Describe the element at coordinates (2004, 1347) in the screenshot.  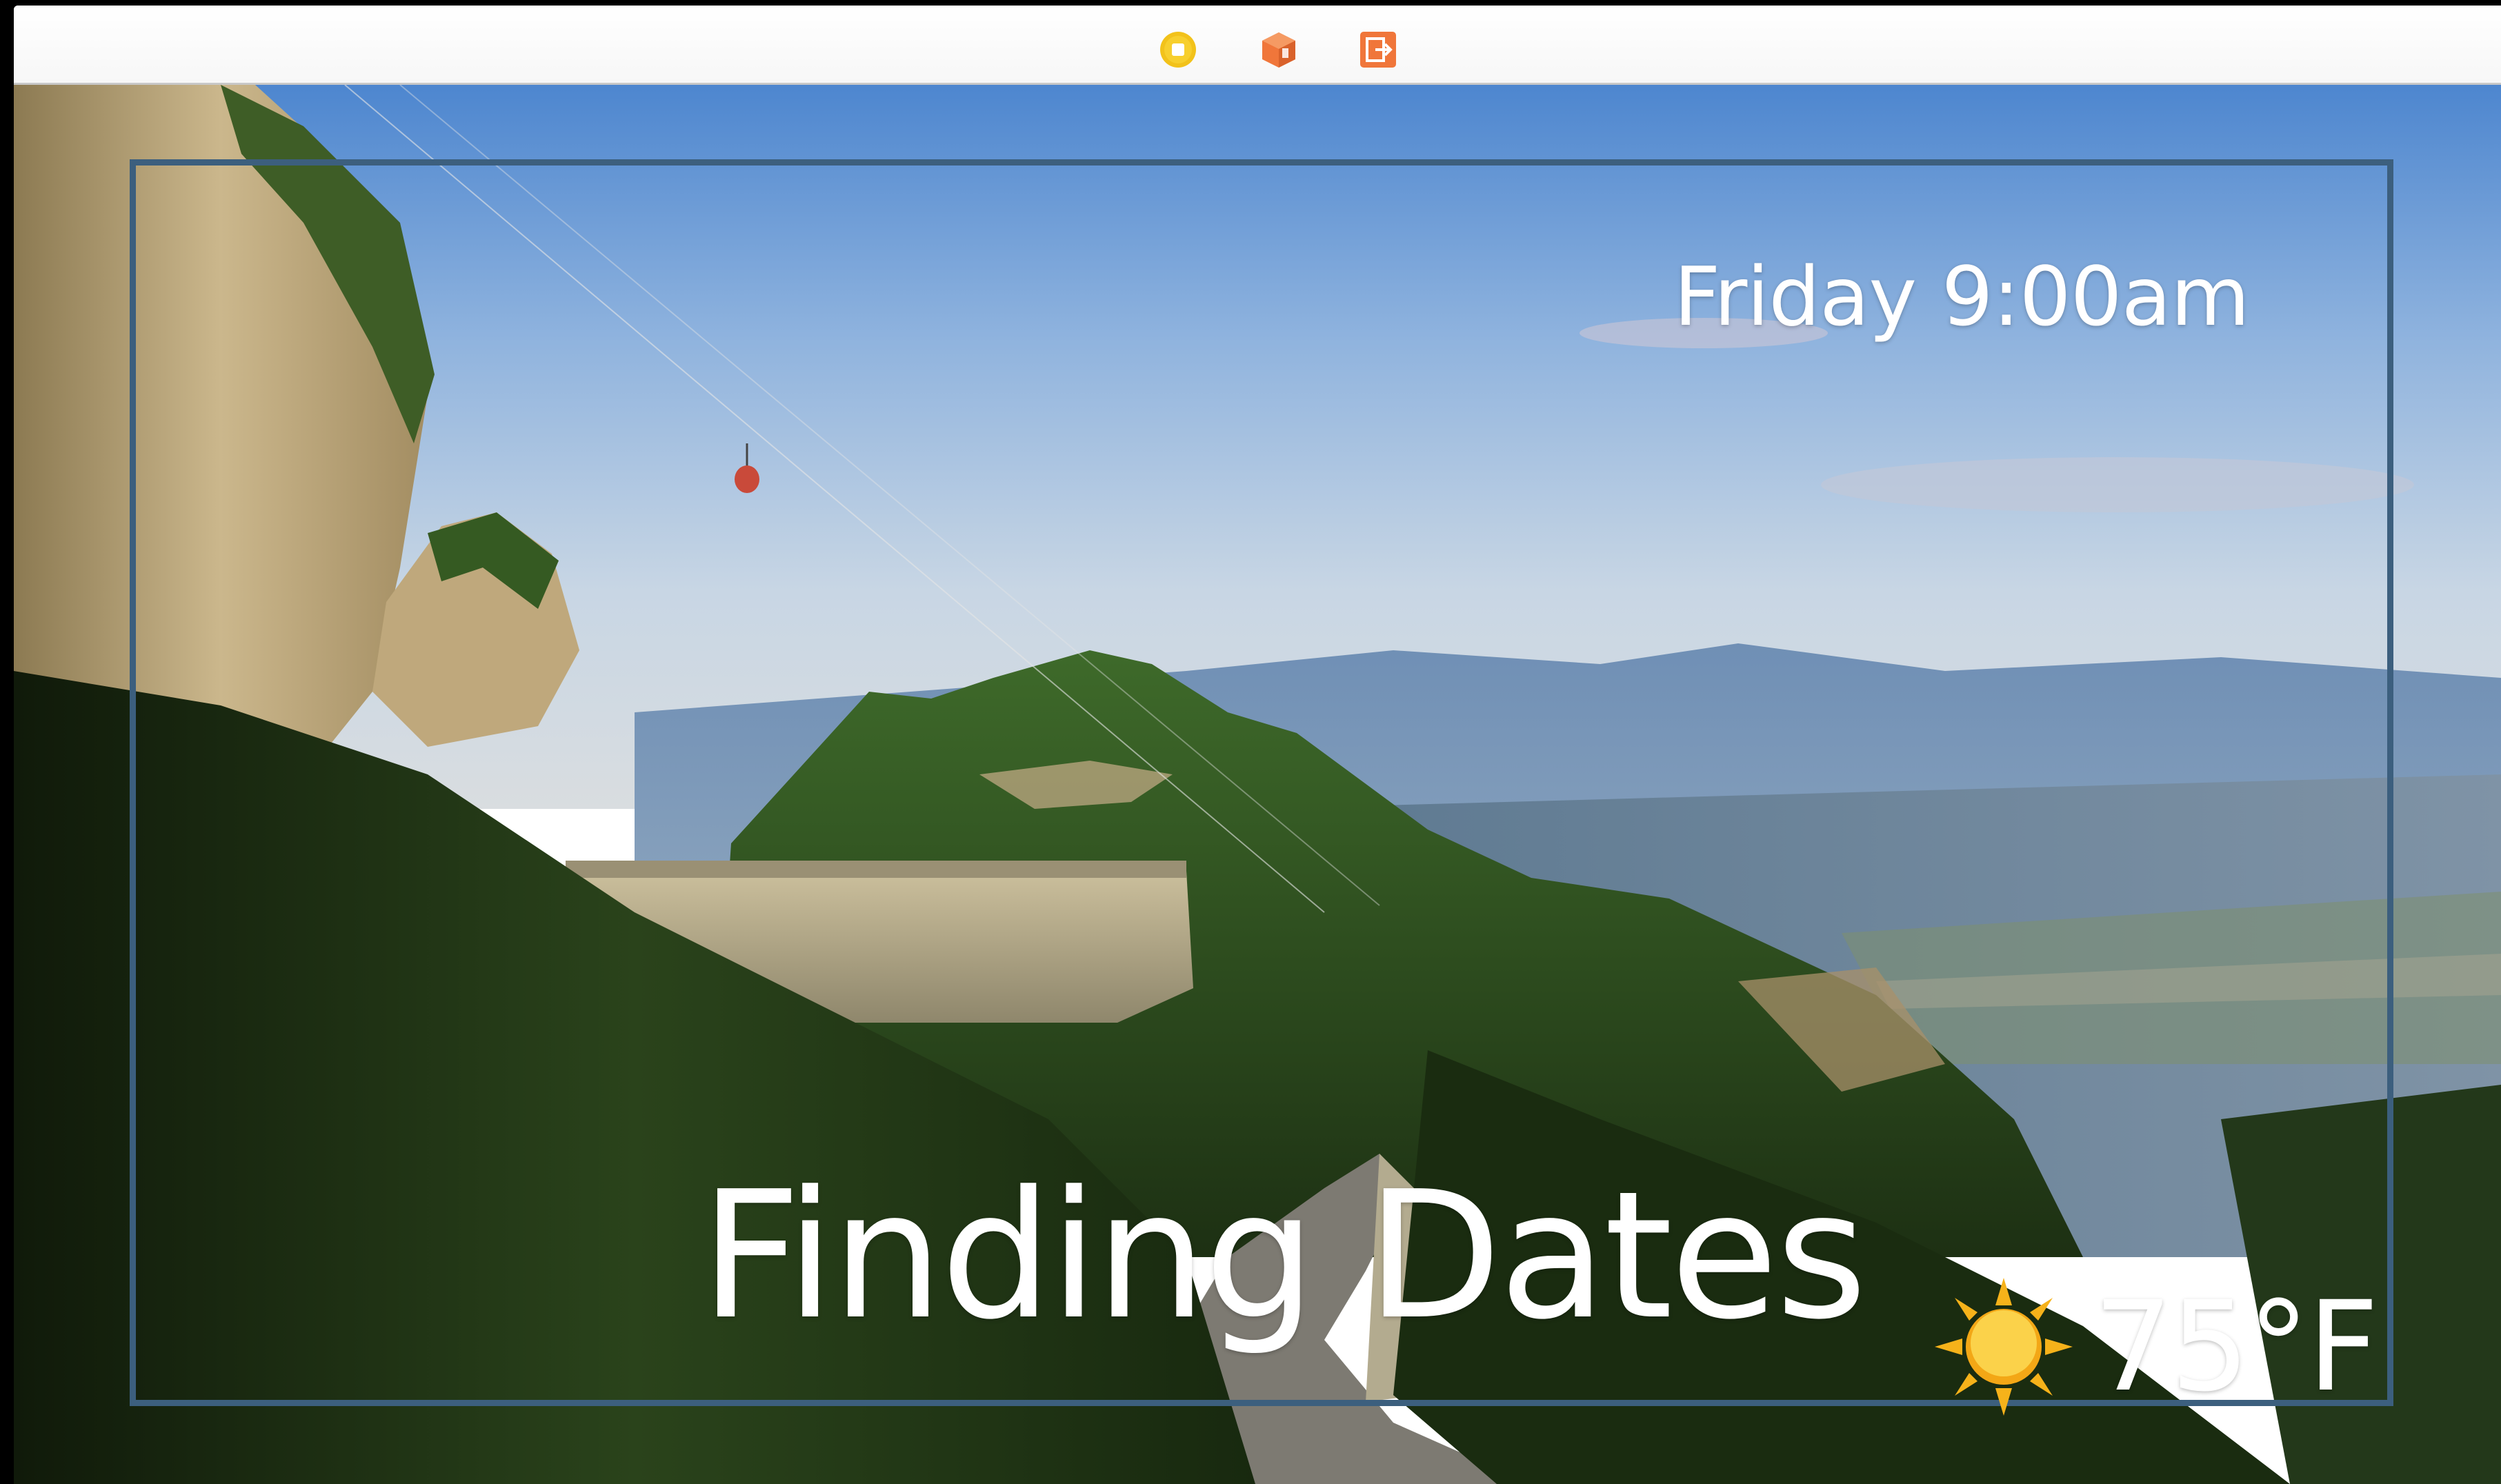
I see `sun-icon` at that location.